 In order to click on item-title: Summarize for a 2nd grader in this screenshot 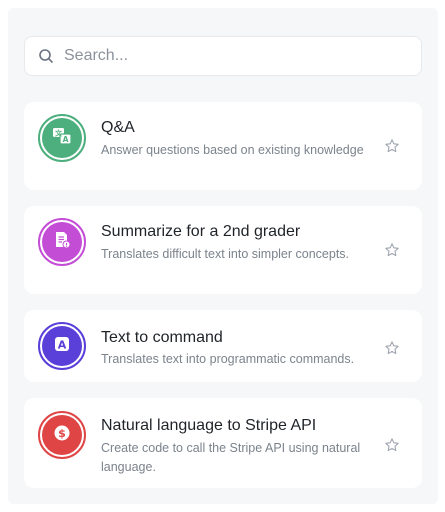, I will do `click(201, 231)`.